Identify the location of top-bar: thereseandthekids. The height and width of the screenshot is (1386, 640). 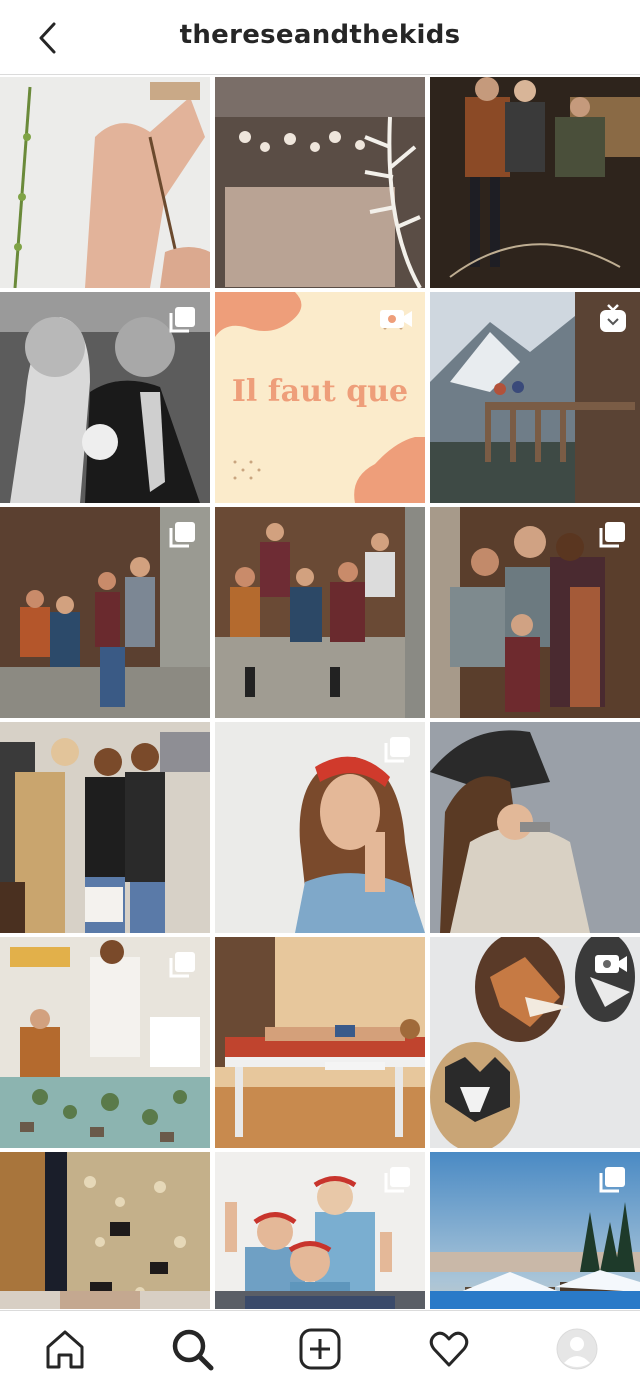
(320, 37).